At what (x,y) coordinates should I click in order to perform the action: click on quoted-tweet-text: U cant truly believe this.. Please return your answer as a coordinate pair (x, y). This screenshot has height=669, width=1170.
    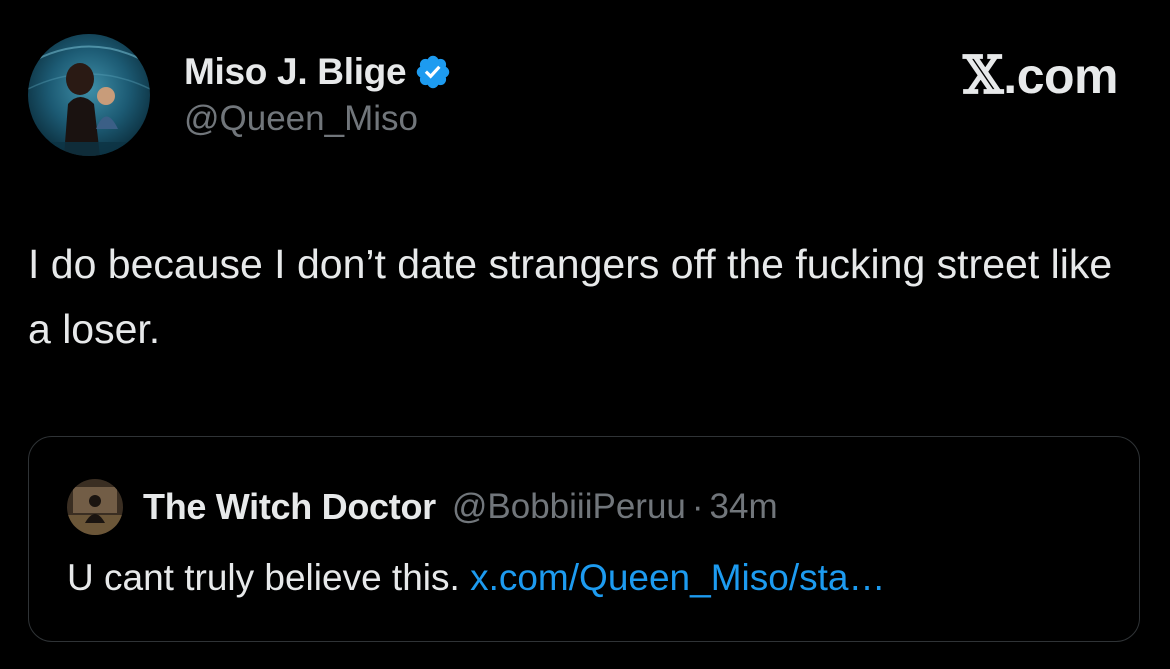
    Looking at the image, I should click on (263, 577).